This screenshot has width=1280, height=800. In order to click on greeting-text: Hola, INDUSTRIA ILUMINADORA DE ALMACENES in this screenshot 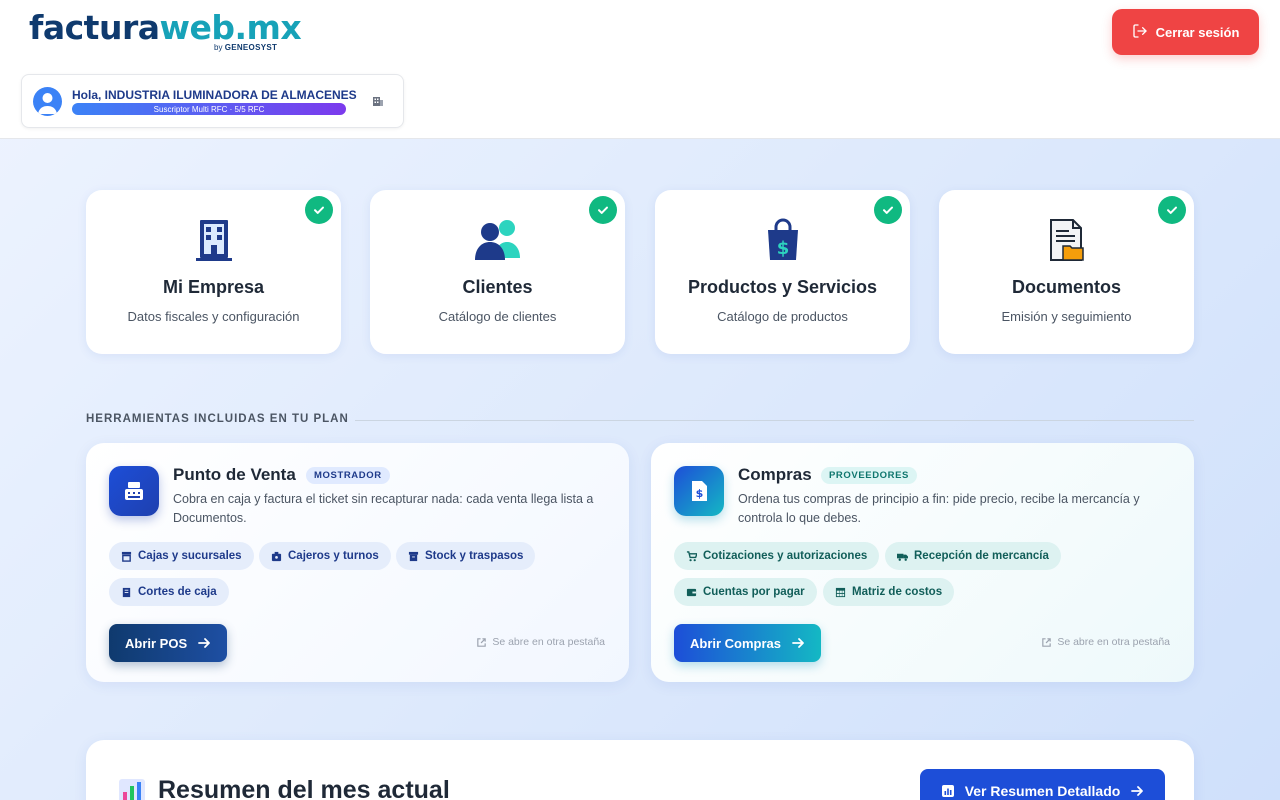, I will do `click(214, 95)`.